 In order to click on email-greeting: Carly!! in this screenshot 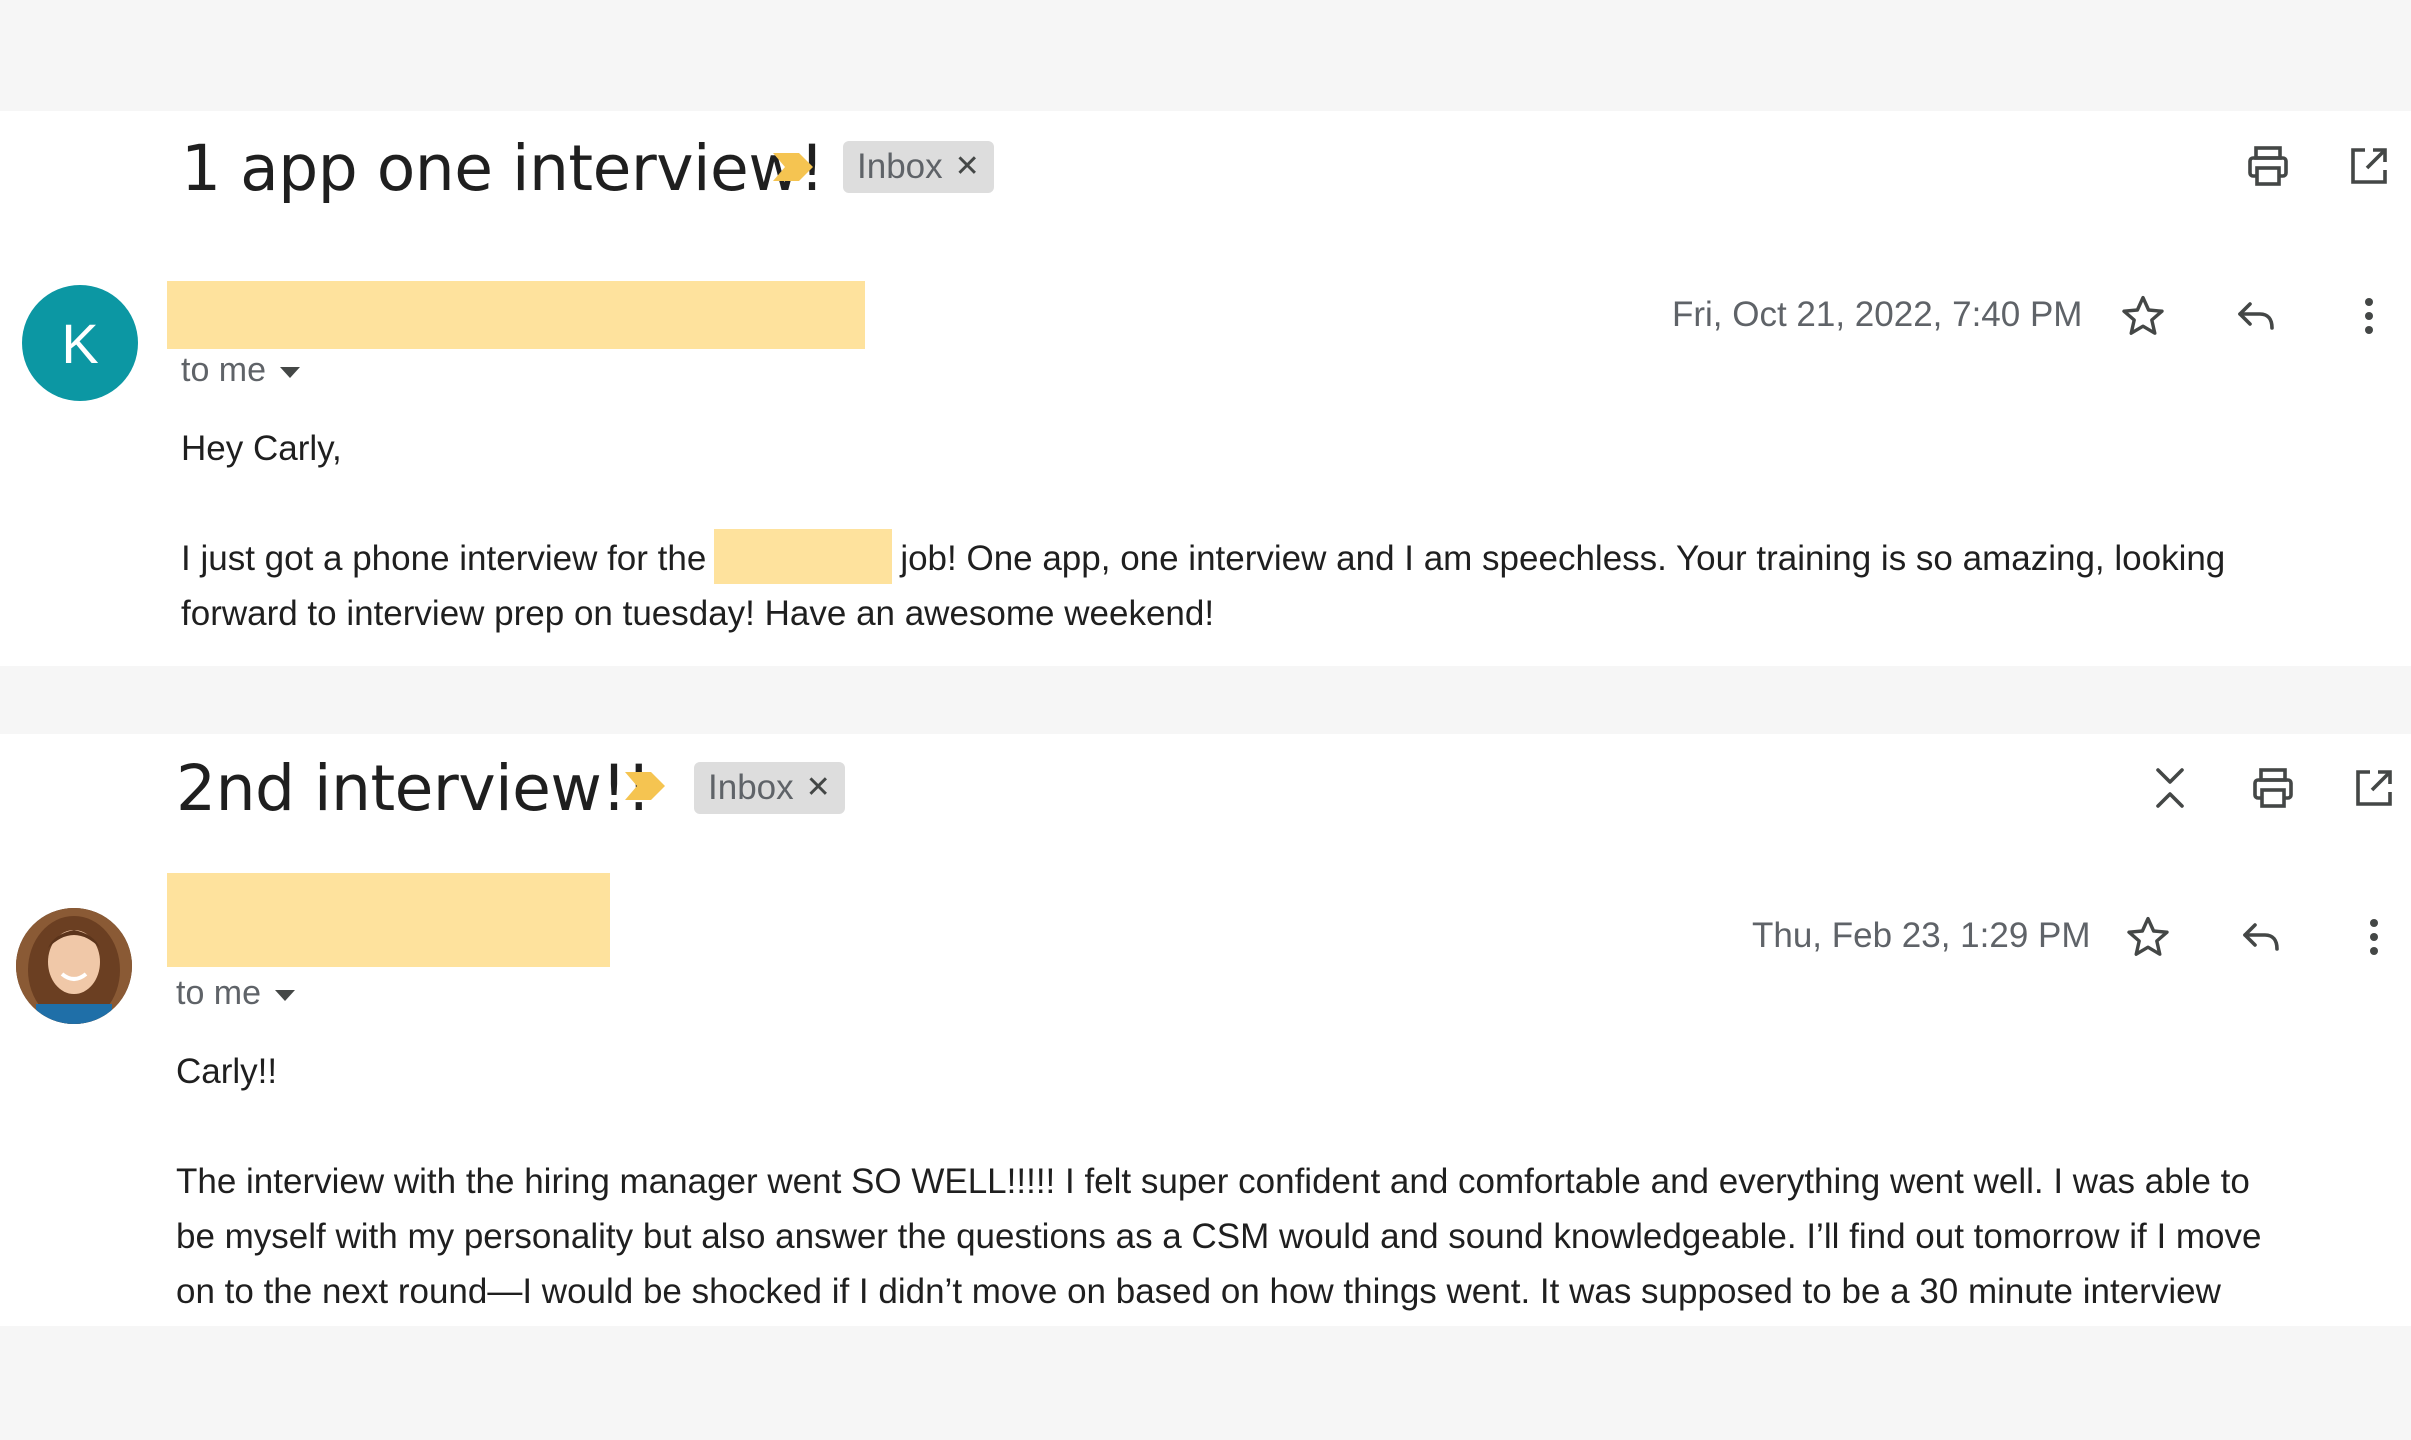, I will do `click(227, 1071)`.